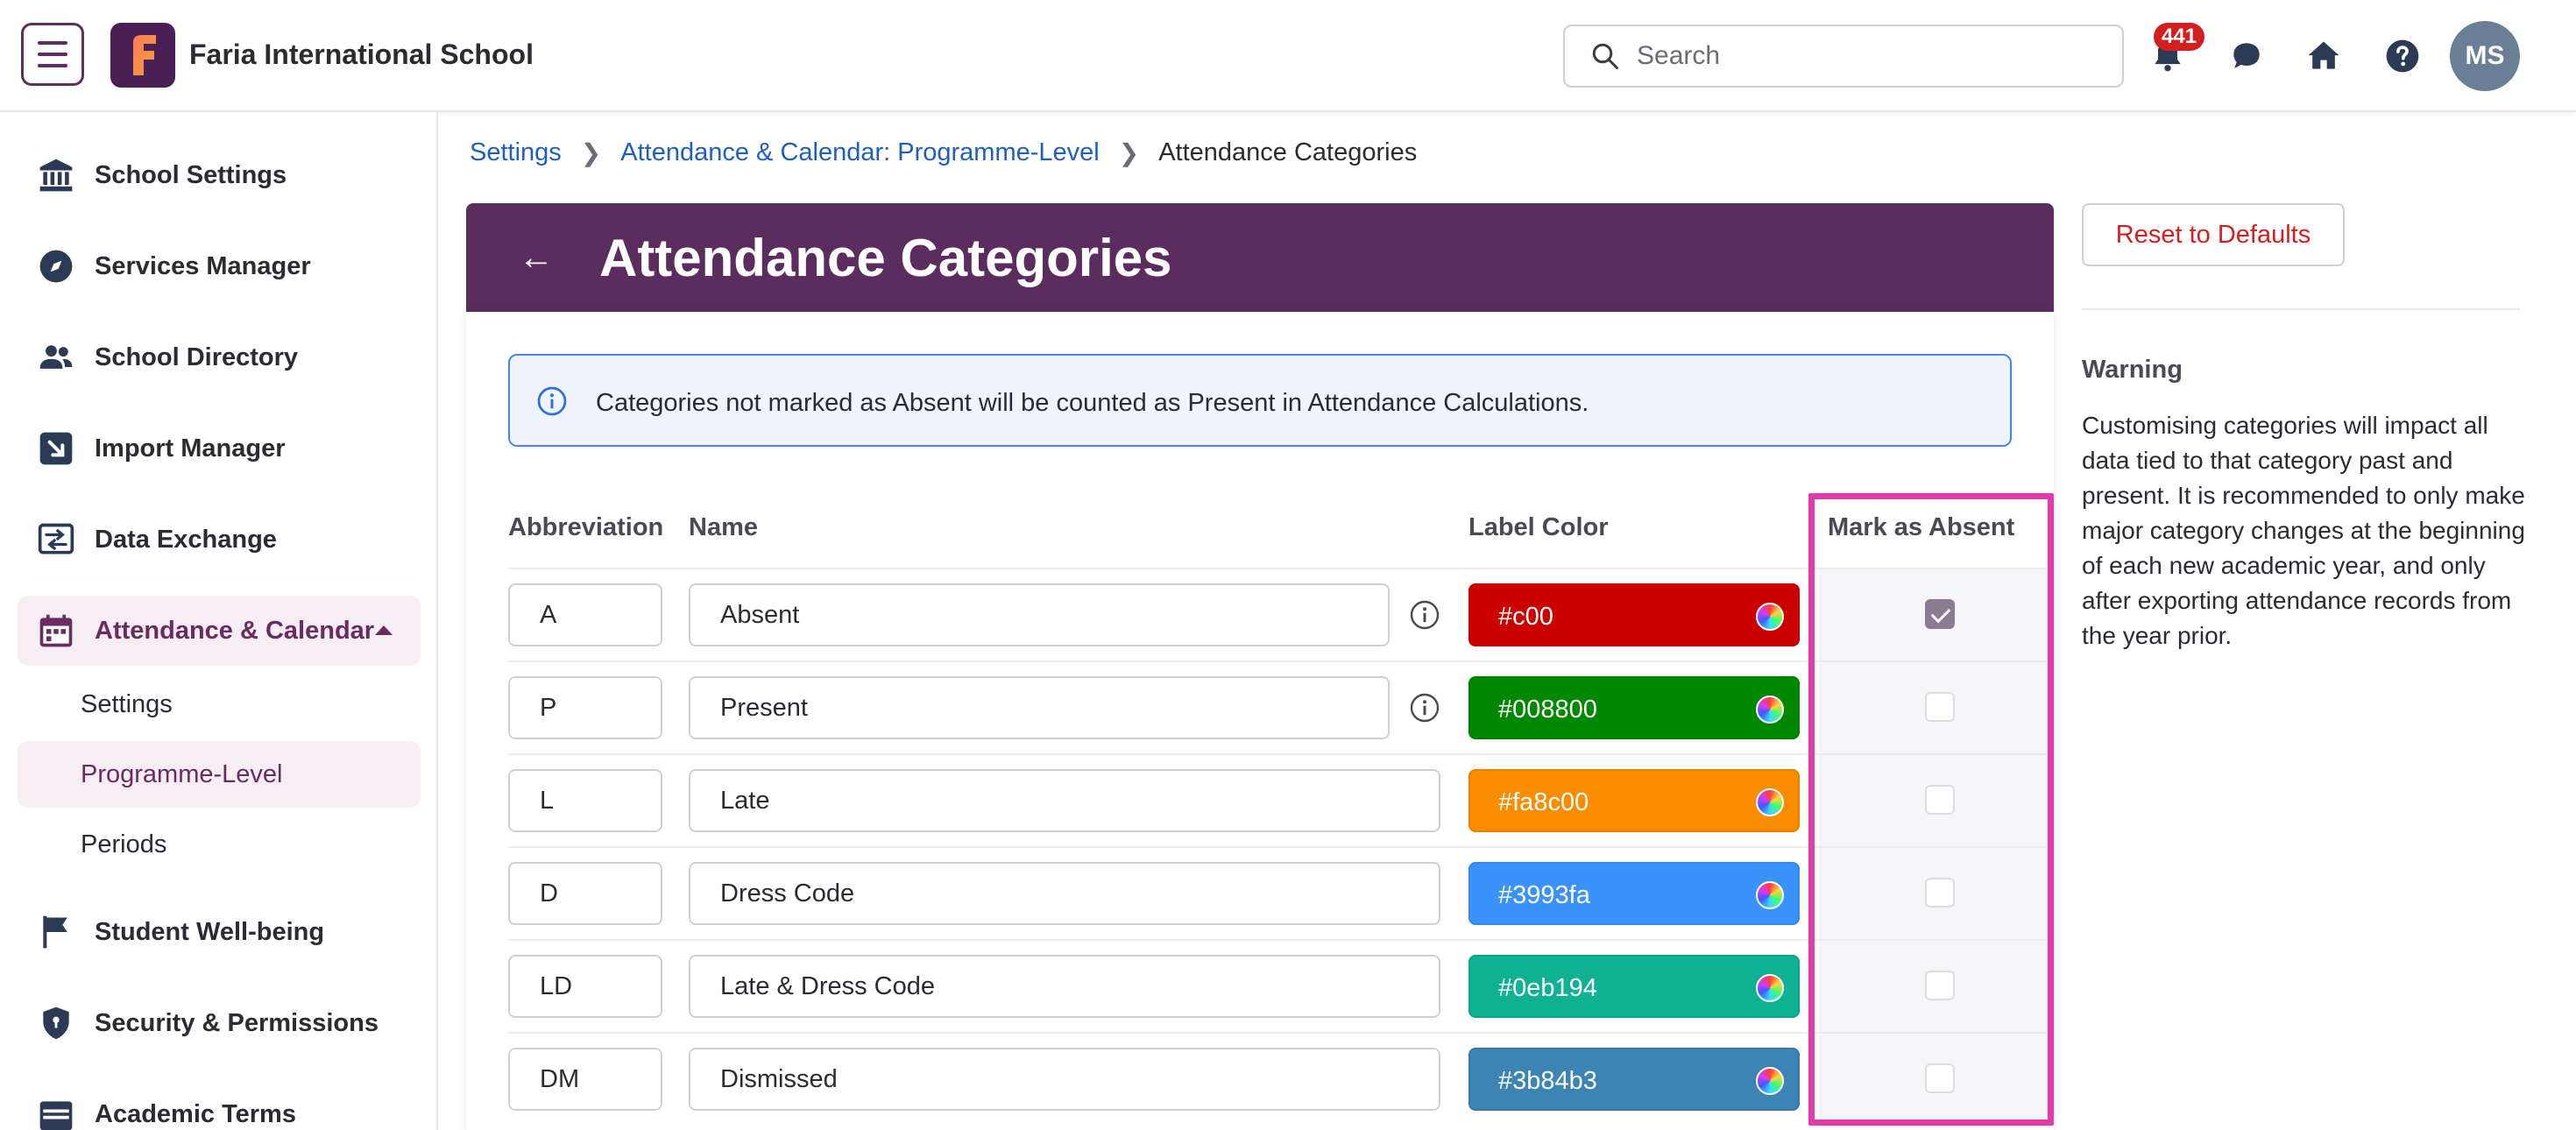 This screenshot has width=2576, height=1130. I want to click on bank-icon, so click(56, 175).